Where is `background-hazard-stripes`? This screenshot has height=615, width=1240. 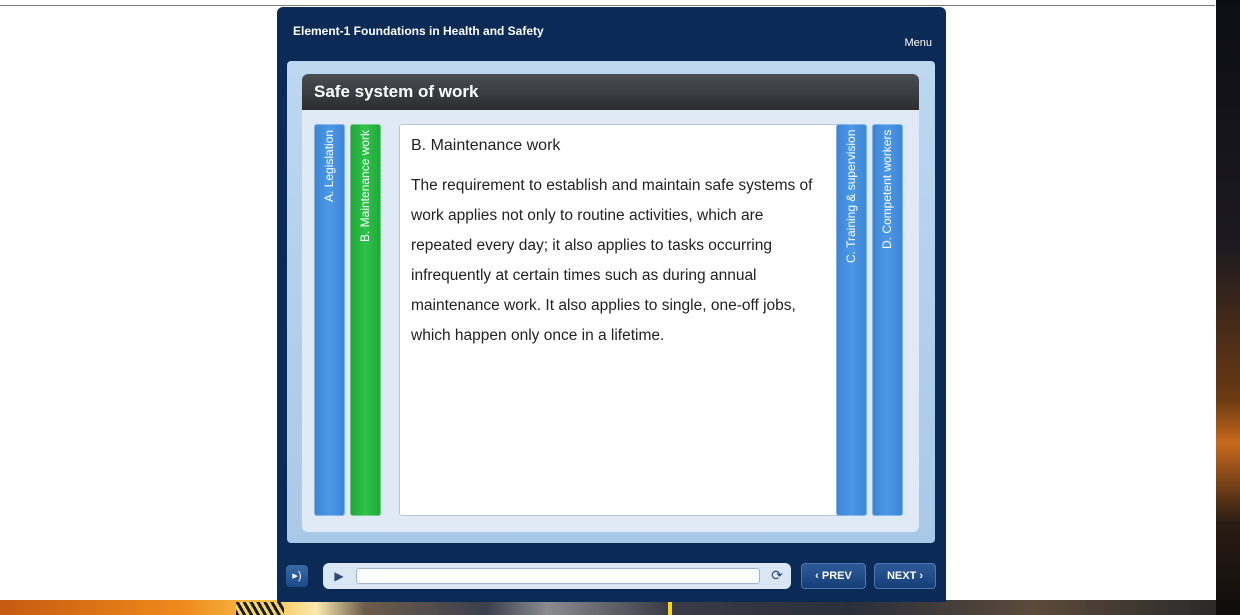 background-hazard-stripes is located at coordinates (260, 608).